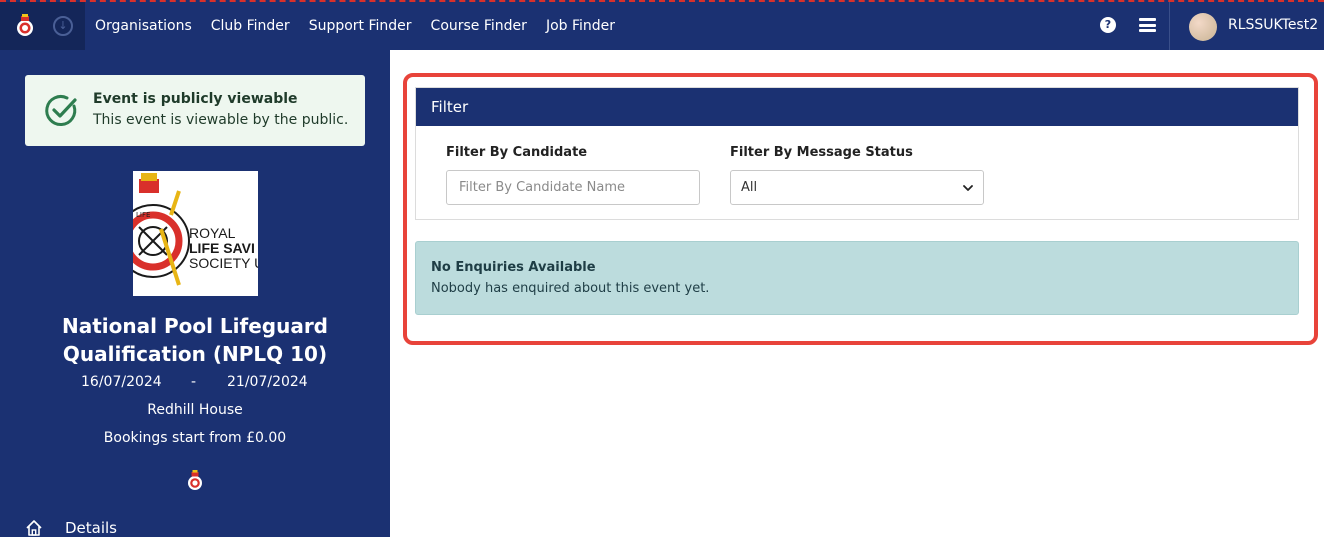  I want to click on sidebar-item-details: Details, so click(71, 527).